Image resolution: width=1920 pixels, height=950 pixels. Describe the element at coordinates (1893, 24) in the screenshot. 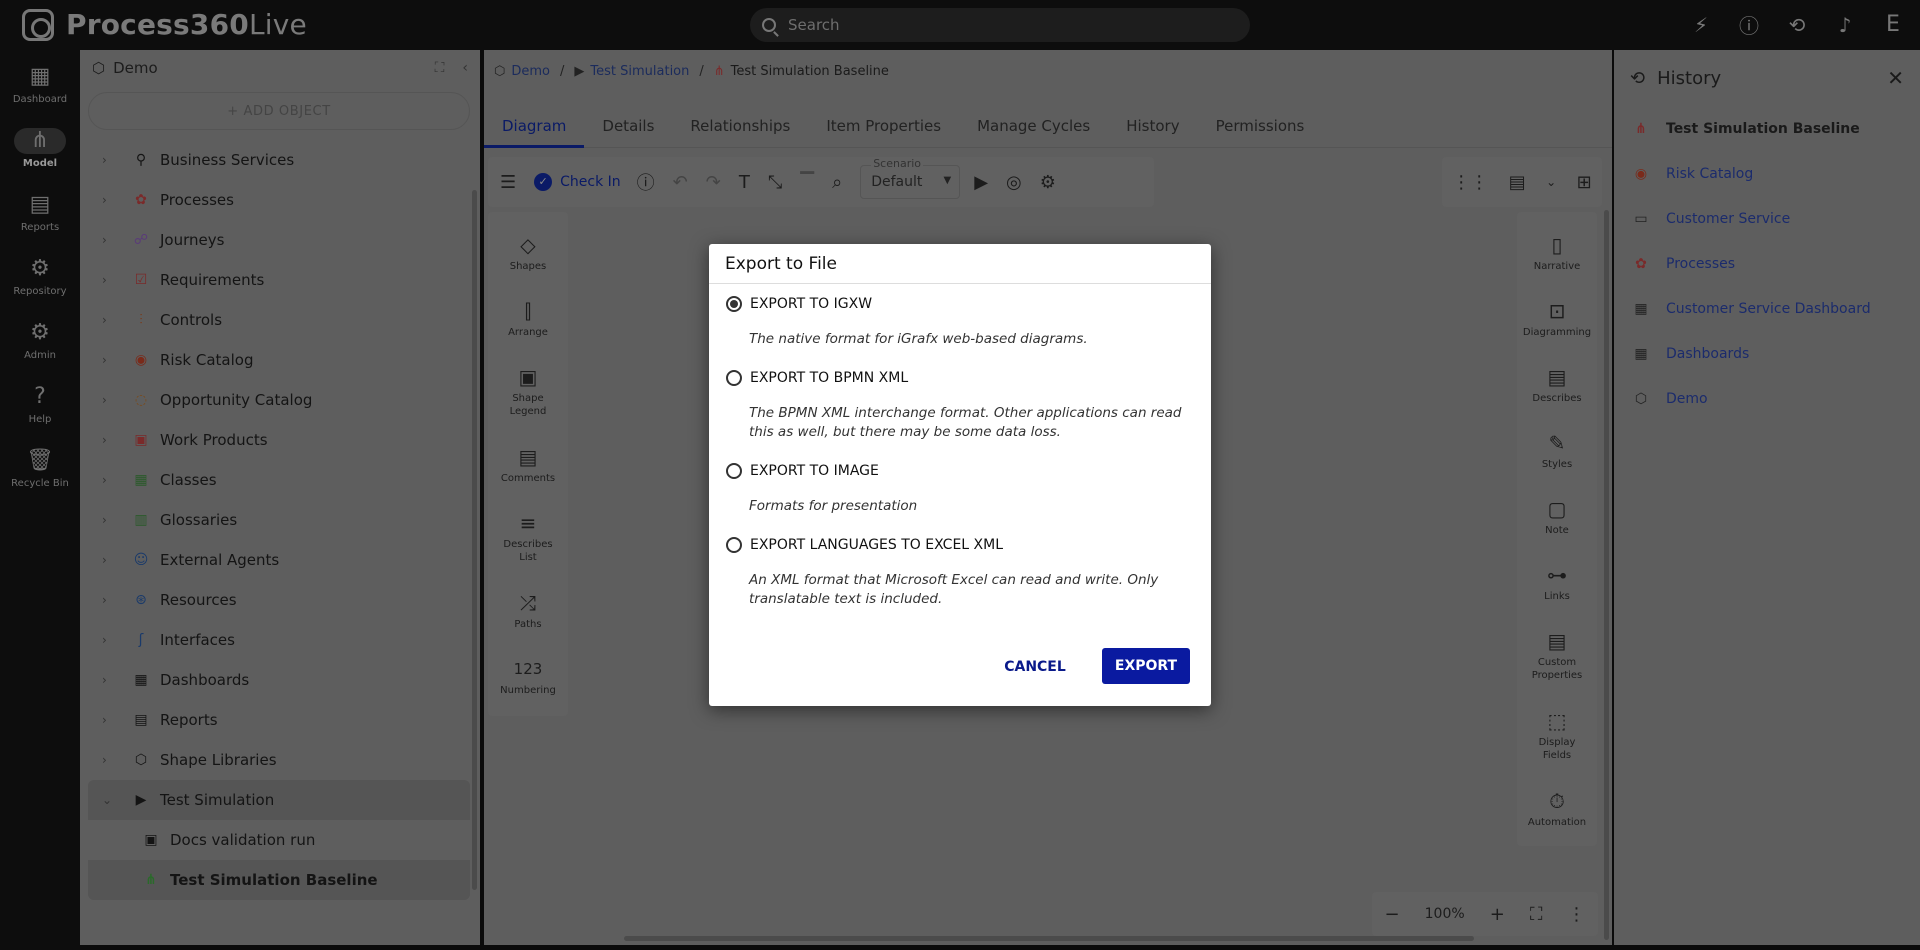

I see `user-avatar: E` at that location.